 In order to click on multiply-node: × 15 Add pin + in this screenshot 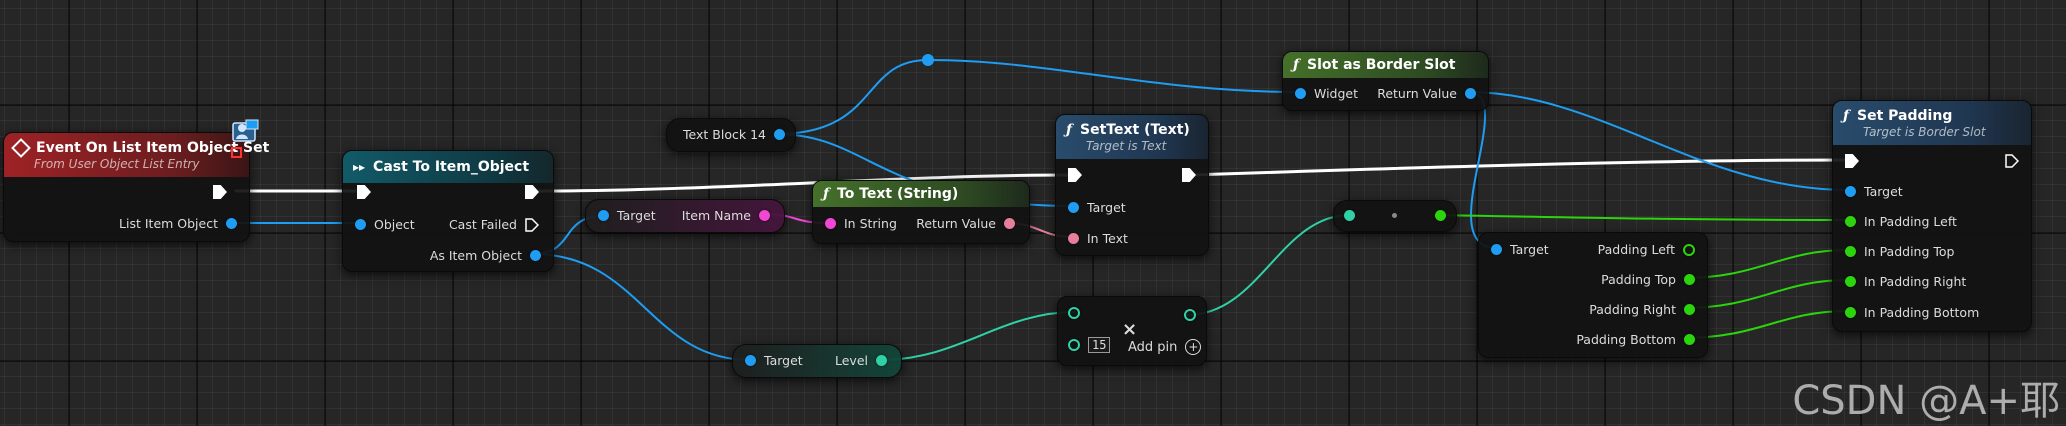, I will do `click(1132, 331)`.